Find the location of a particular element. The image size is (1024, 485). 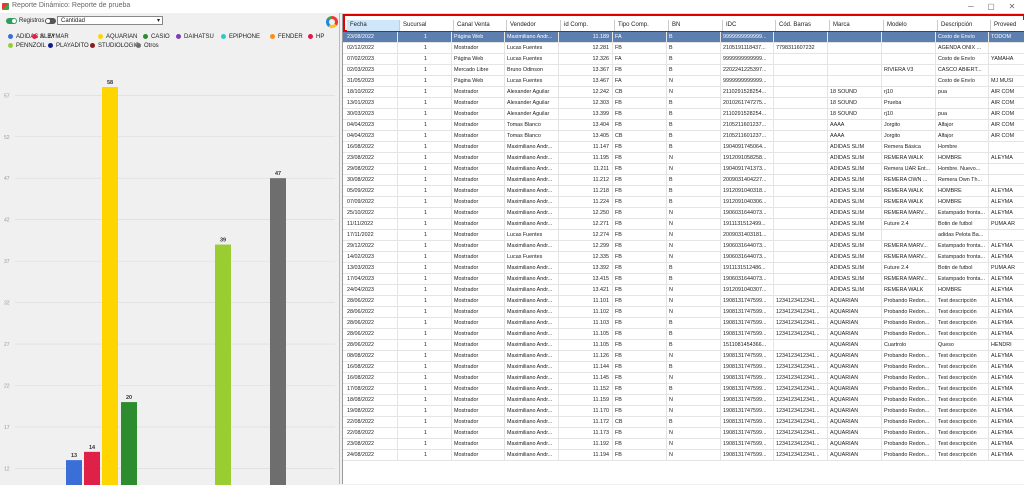

legend-item: STUDIOLOGIC is located at coordinates (114, 46).